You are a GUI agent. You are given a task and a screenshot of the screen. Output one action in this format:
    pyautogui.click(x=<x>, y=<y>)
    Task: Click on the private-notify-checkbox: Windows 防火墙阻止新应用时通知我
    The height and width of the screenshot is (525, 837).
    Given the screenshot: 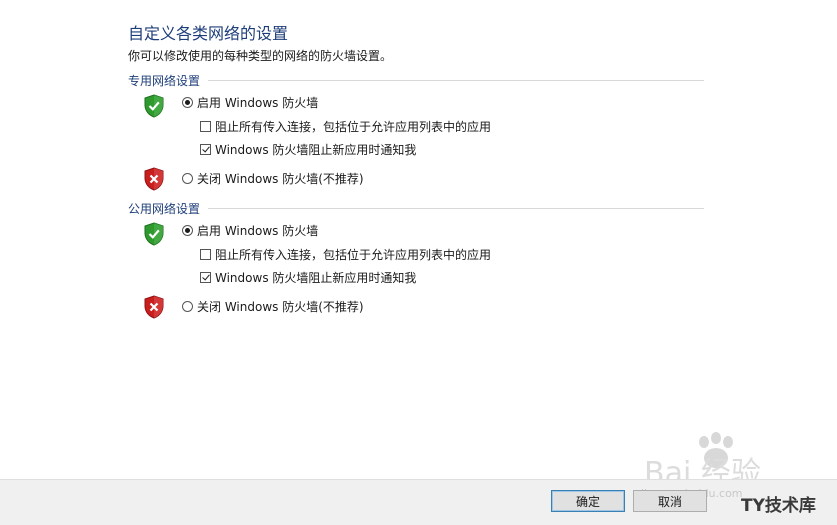 What is the action you would take?
    pyautogui.click(x=308, y=149)
    